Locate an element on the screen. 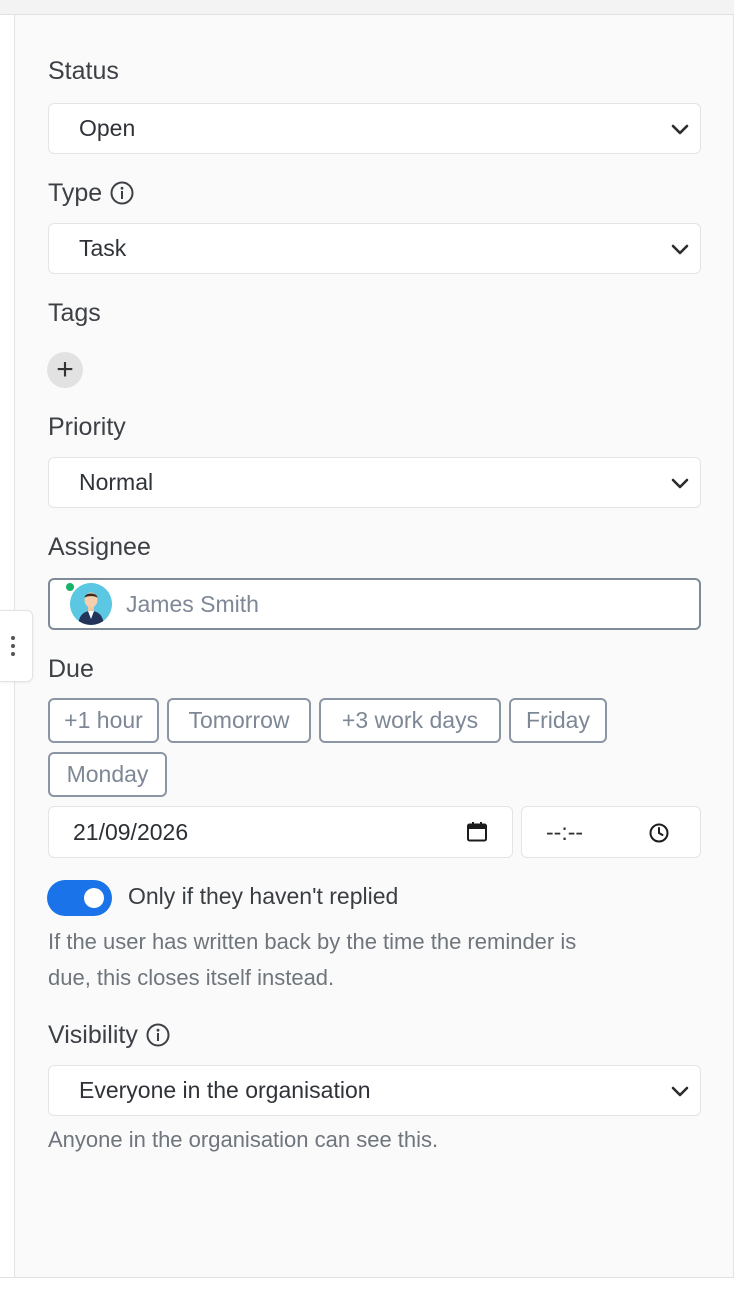  avatar is located at coordinates (88, 603).